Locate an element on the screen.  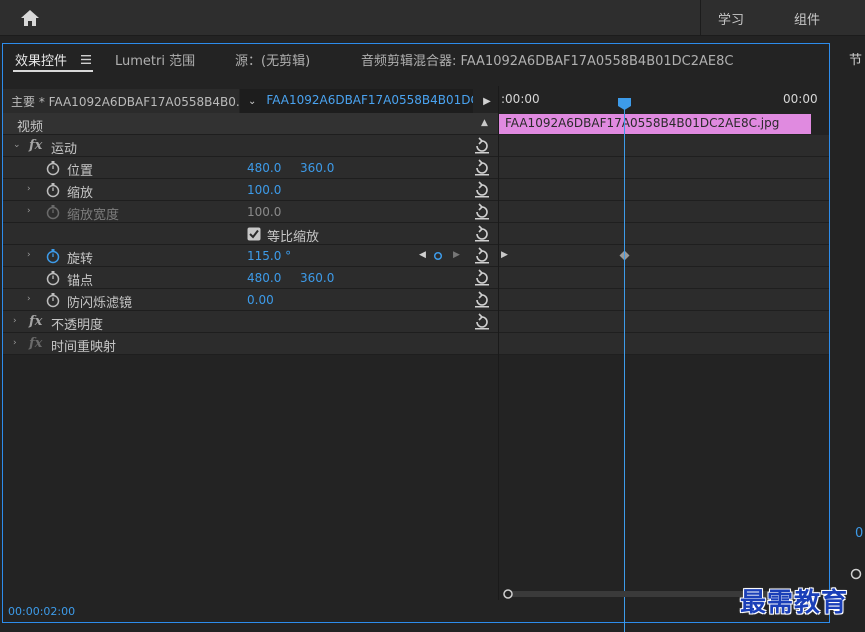
ruler-end-time: 00:00 is located at coordinates (800, 99).